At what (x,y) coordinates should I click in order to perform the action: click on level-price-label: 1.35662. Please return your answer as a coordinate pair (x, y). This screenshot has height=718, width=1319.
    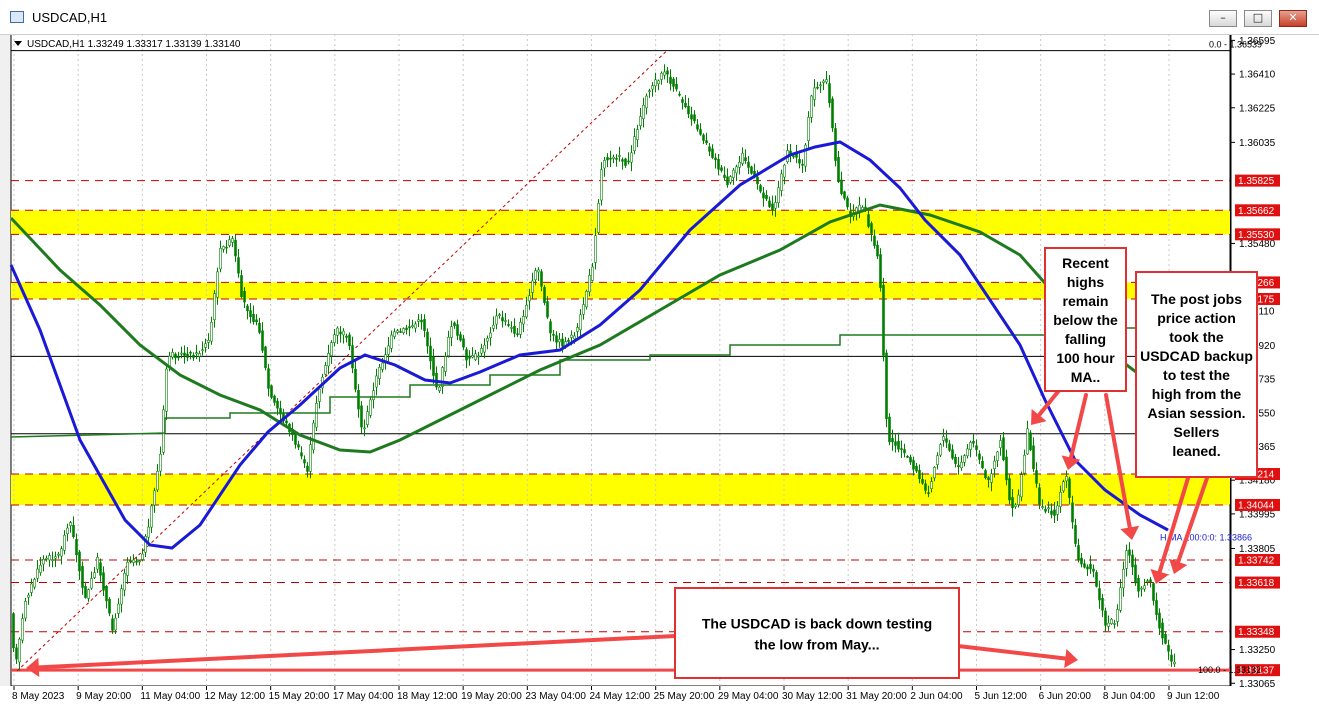
    Looking at the image, I should click on (1257, 210).